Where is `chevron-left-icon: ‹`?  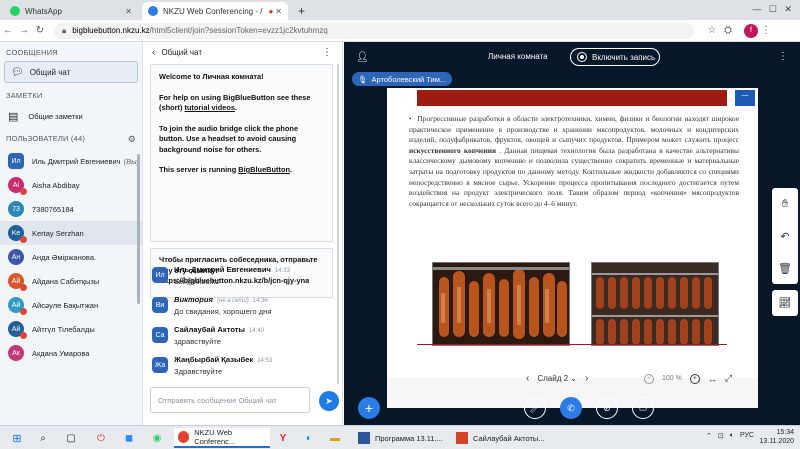 chevron-left-icon: ‹ is located at coordinates (153, 52).